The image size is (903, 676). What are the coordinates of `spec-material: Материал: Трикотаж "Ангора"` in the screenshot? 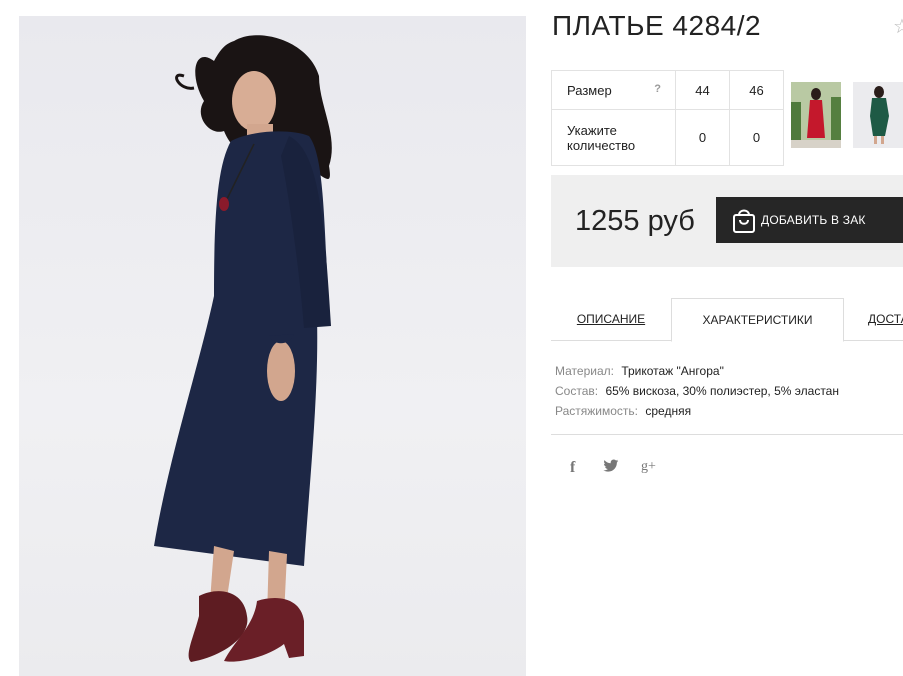 It's located at (697, 371).